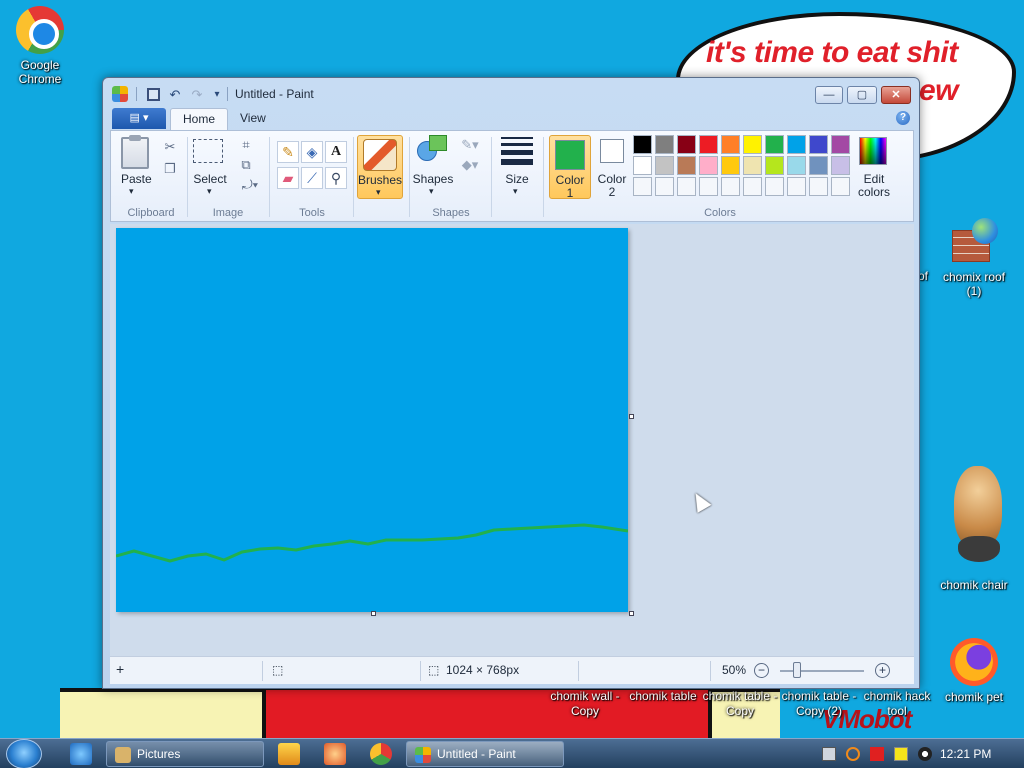  Describe the element at coordinates (250, 184) in the screenshot. I see `rotate-icon: ⤾▾` at that location.